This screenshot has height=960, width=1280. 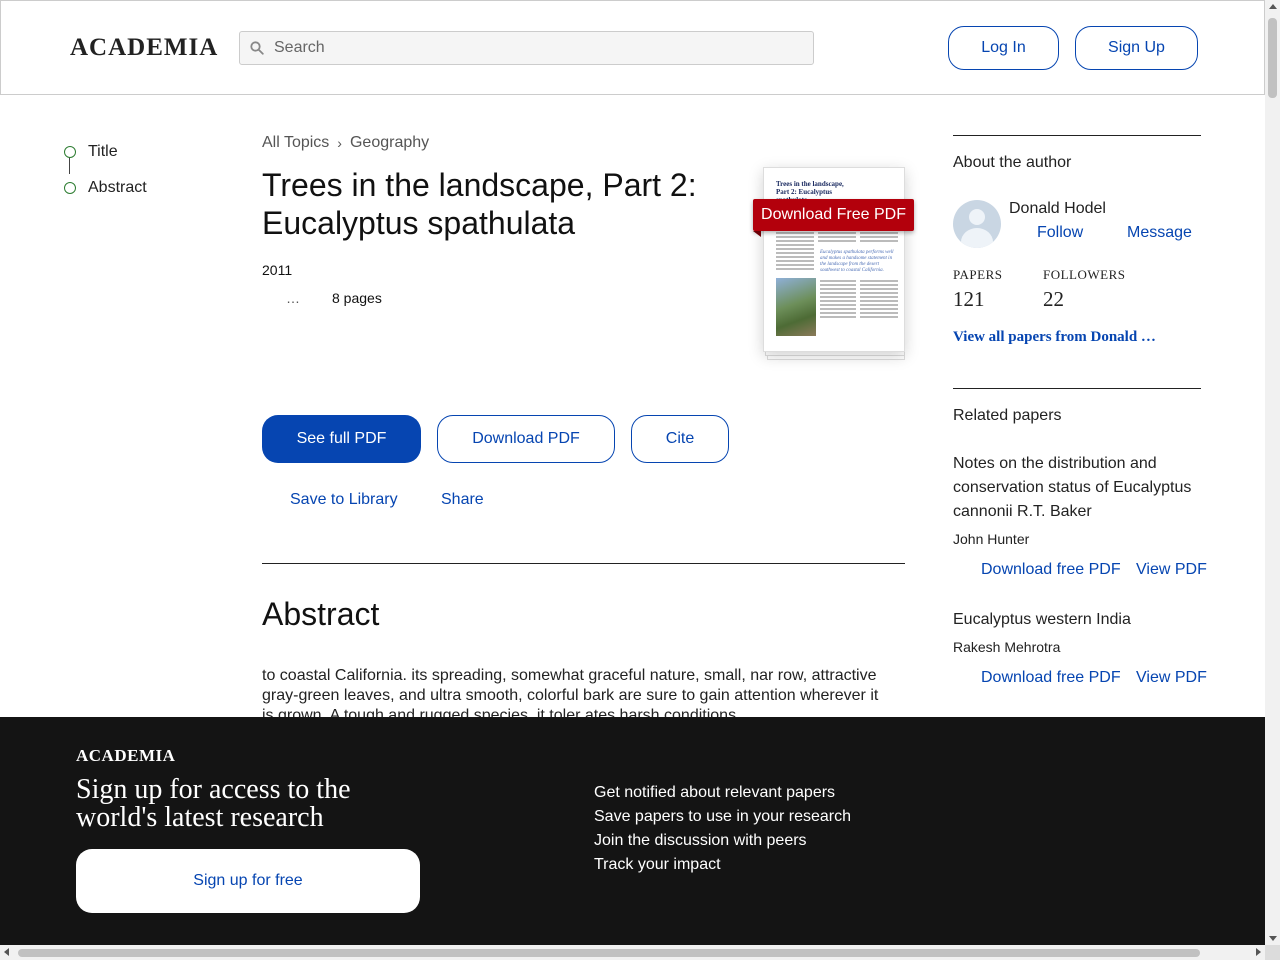 I want to click on login-button: Log In, so click(x=1003, y=48).